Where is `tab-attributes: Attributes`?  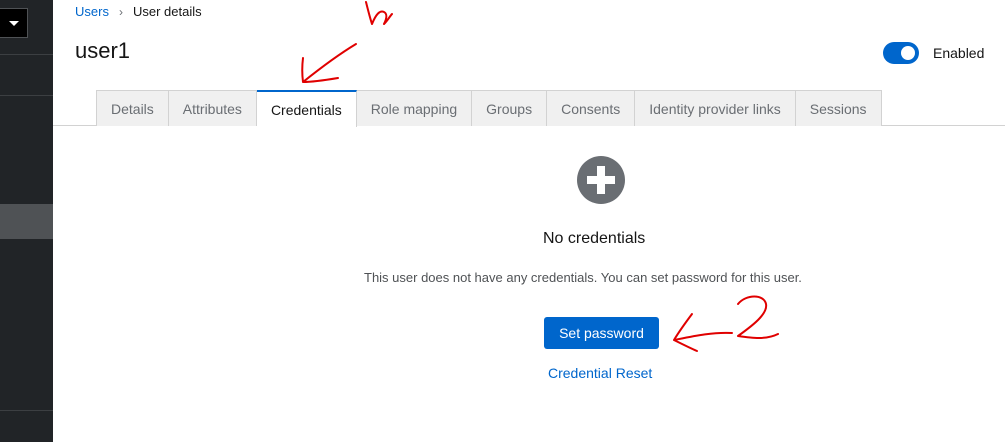
tab-attributes: Attributes is located at coordinates (212, 108).